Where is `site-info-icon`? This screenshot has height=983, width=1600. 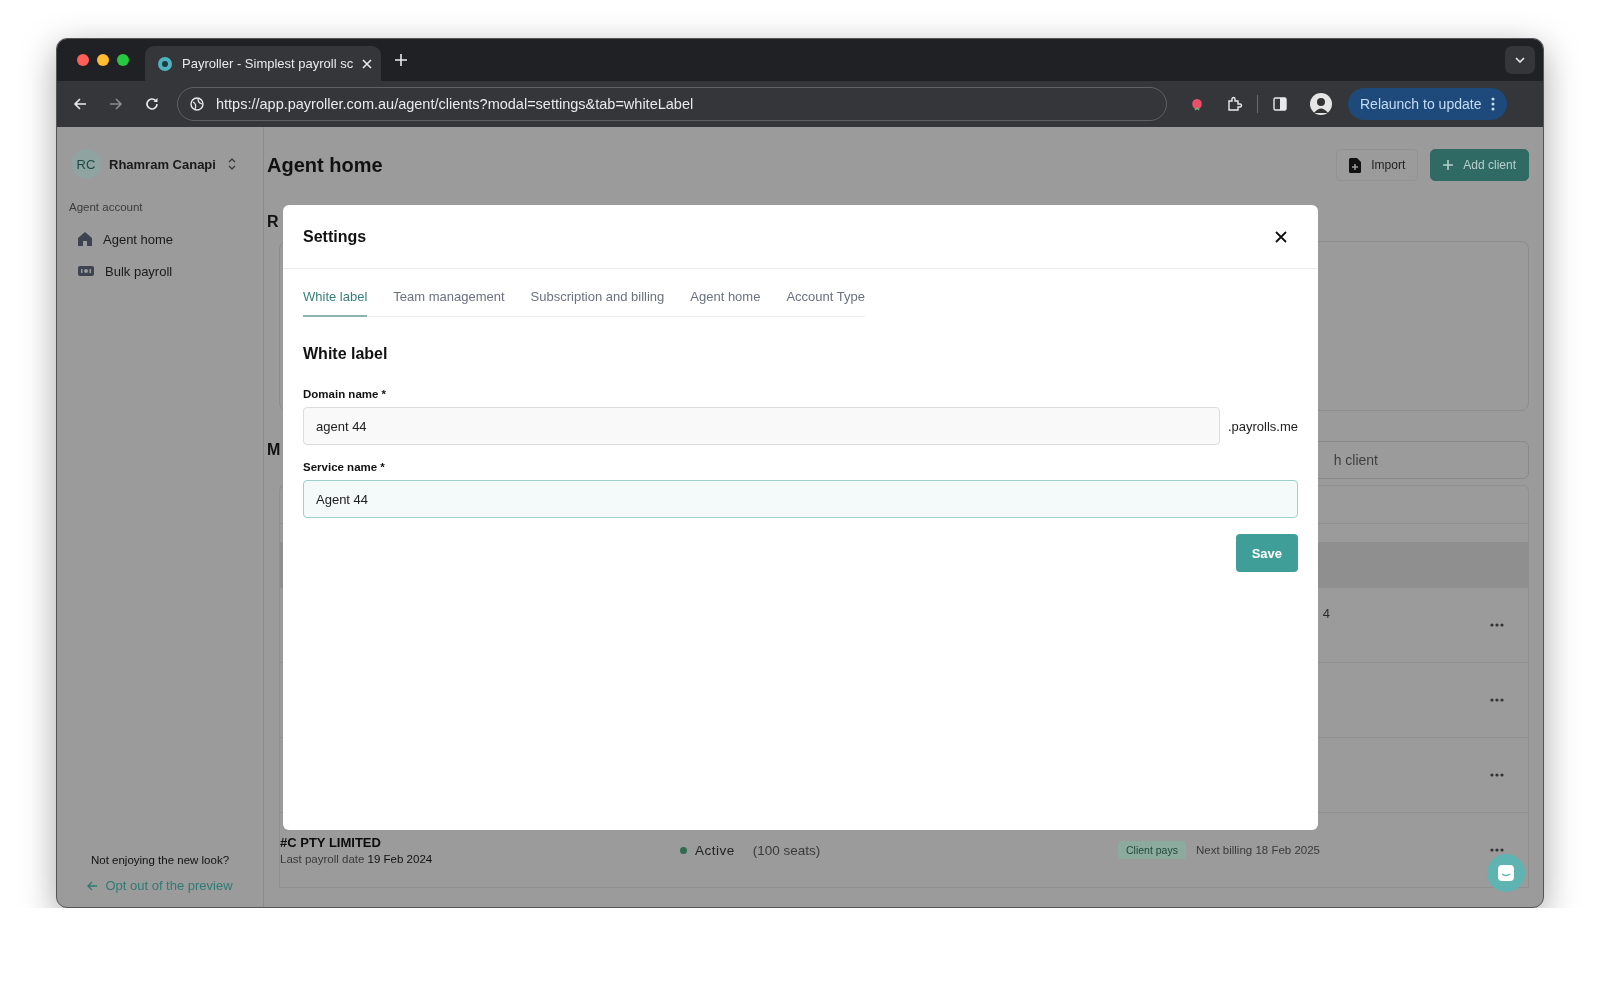 site-info-icon is located at coordinates (197, 104).